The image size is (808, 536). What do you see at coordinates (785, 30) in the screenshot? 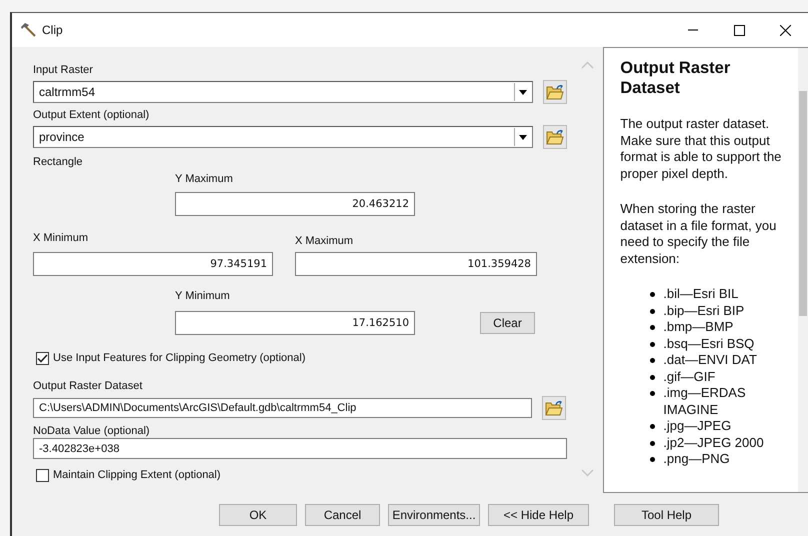
I see `close-icon` at bounding box center [785, 30].